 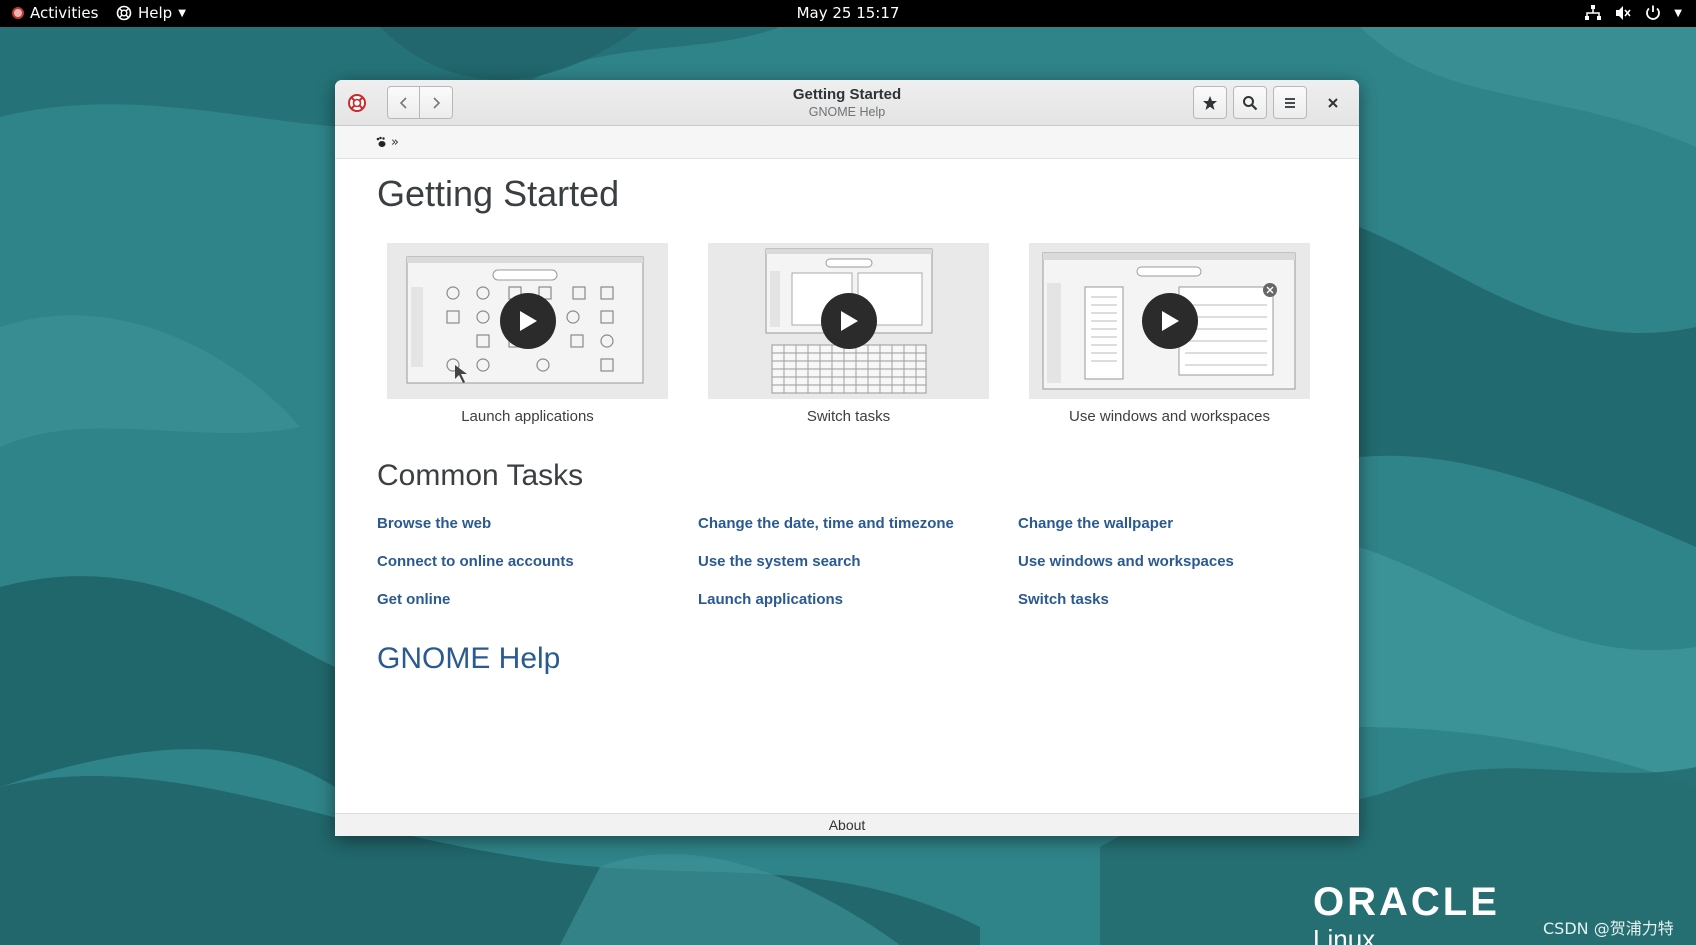 I want to click on volume-muted-icon, so click(x=1623, y=13).